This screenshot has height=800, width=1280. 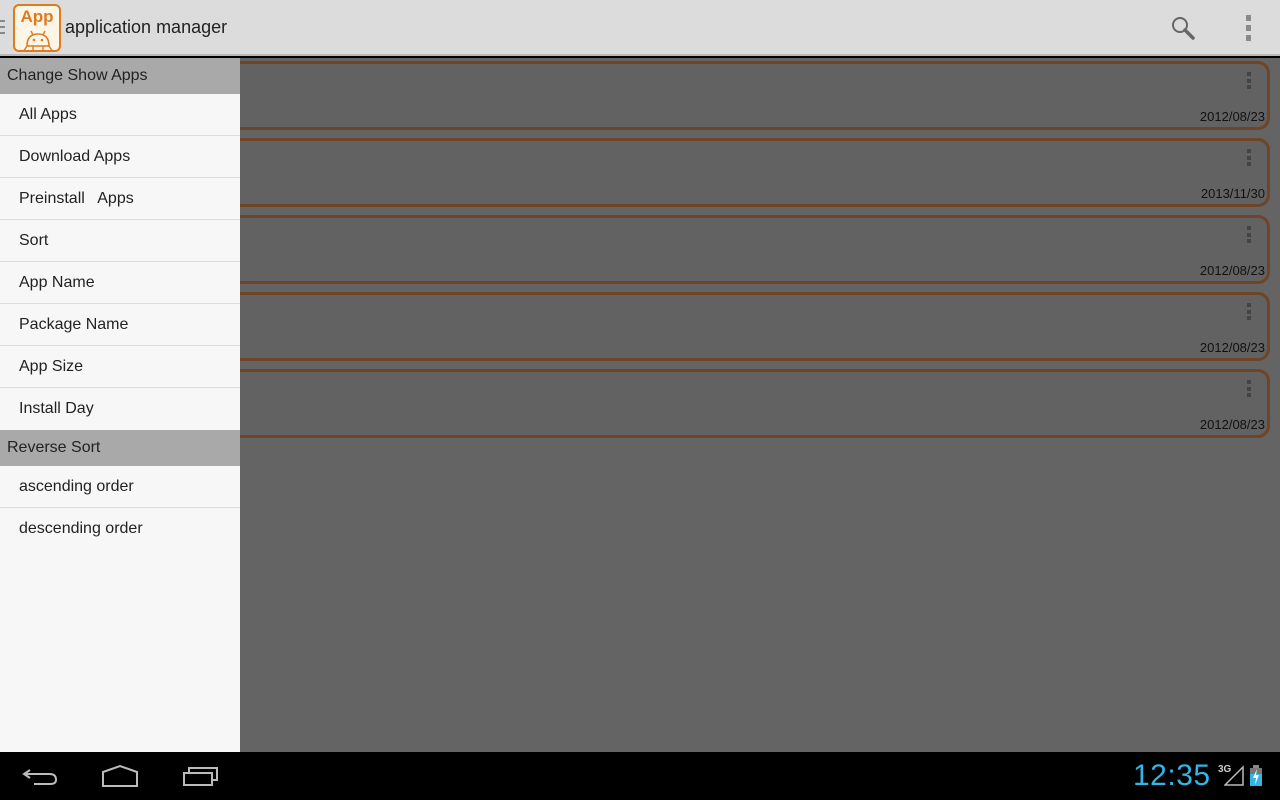 What do you see at coordinates (1256, 775) in the screenshot?
I see `battery-charging-icon` at bounding box center [1256, 775].